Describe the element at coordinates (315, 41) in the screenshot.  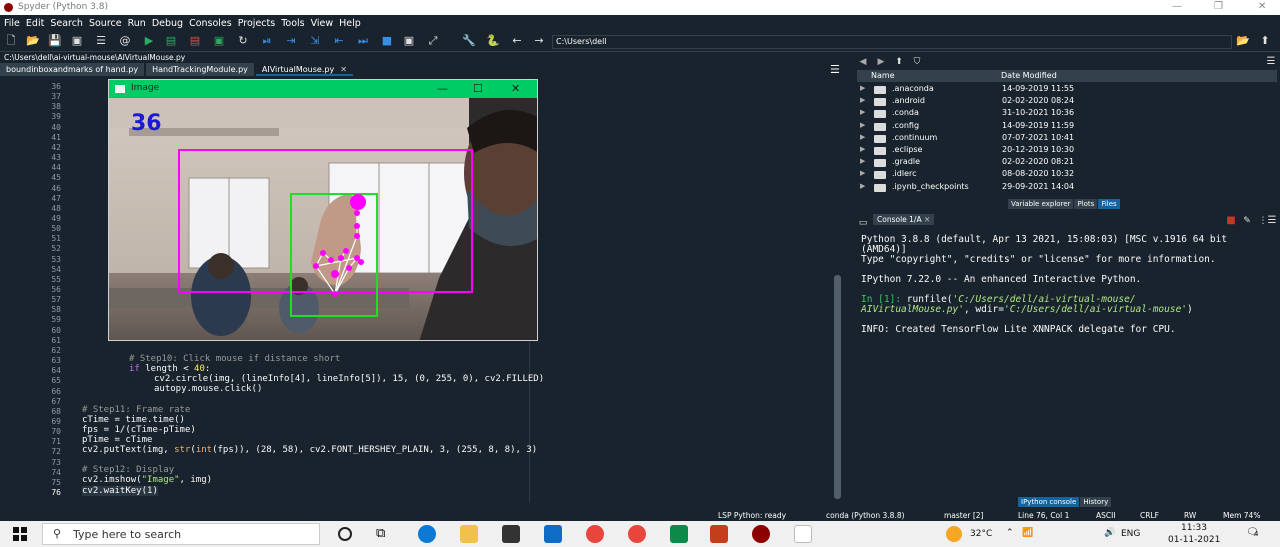
I see `step-into-icon: ⇲` at that location.